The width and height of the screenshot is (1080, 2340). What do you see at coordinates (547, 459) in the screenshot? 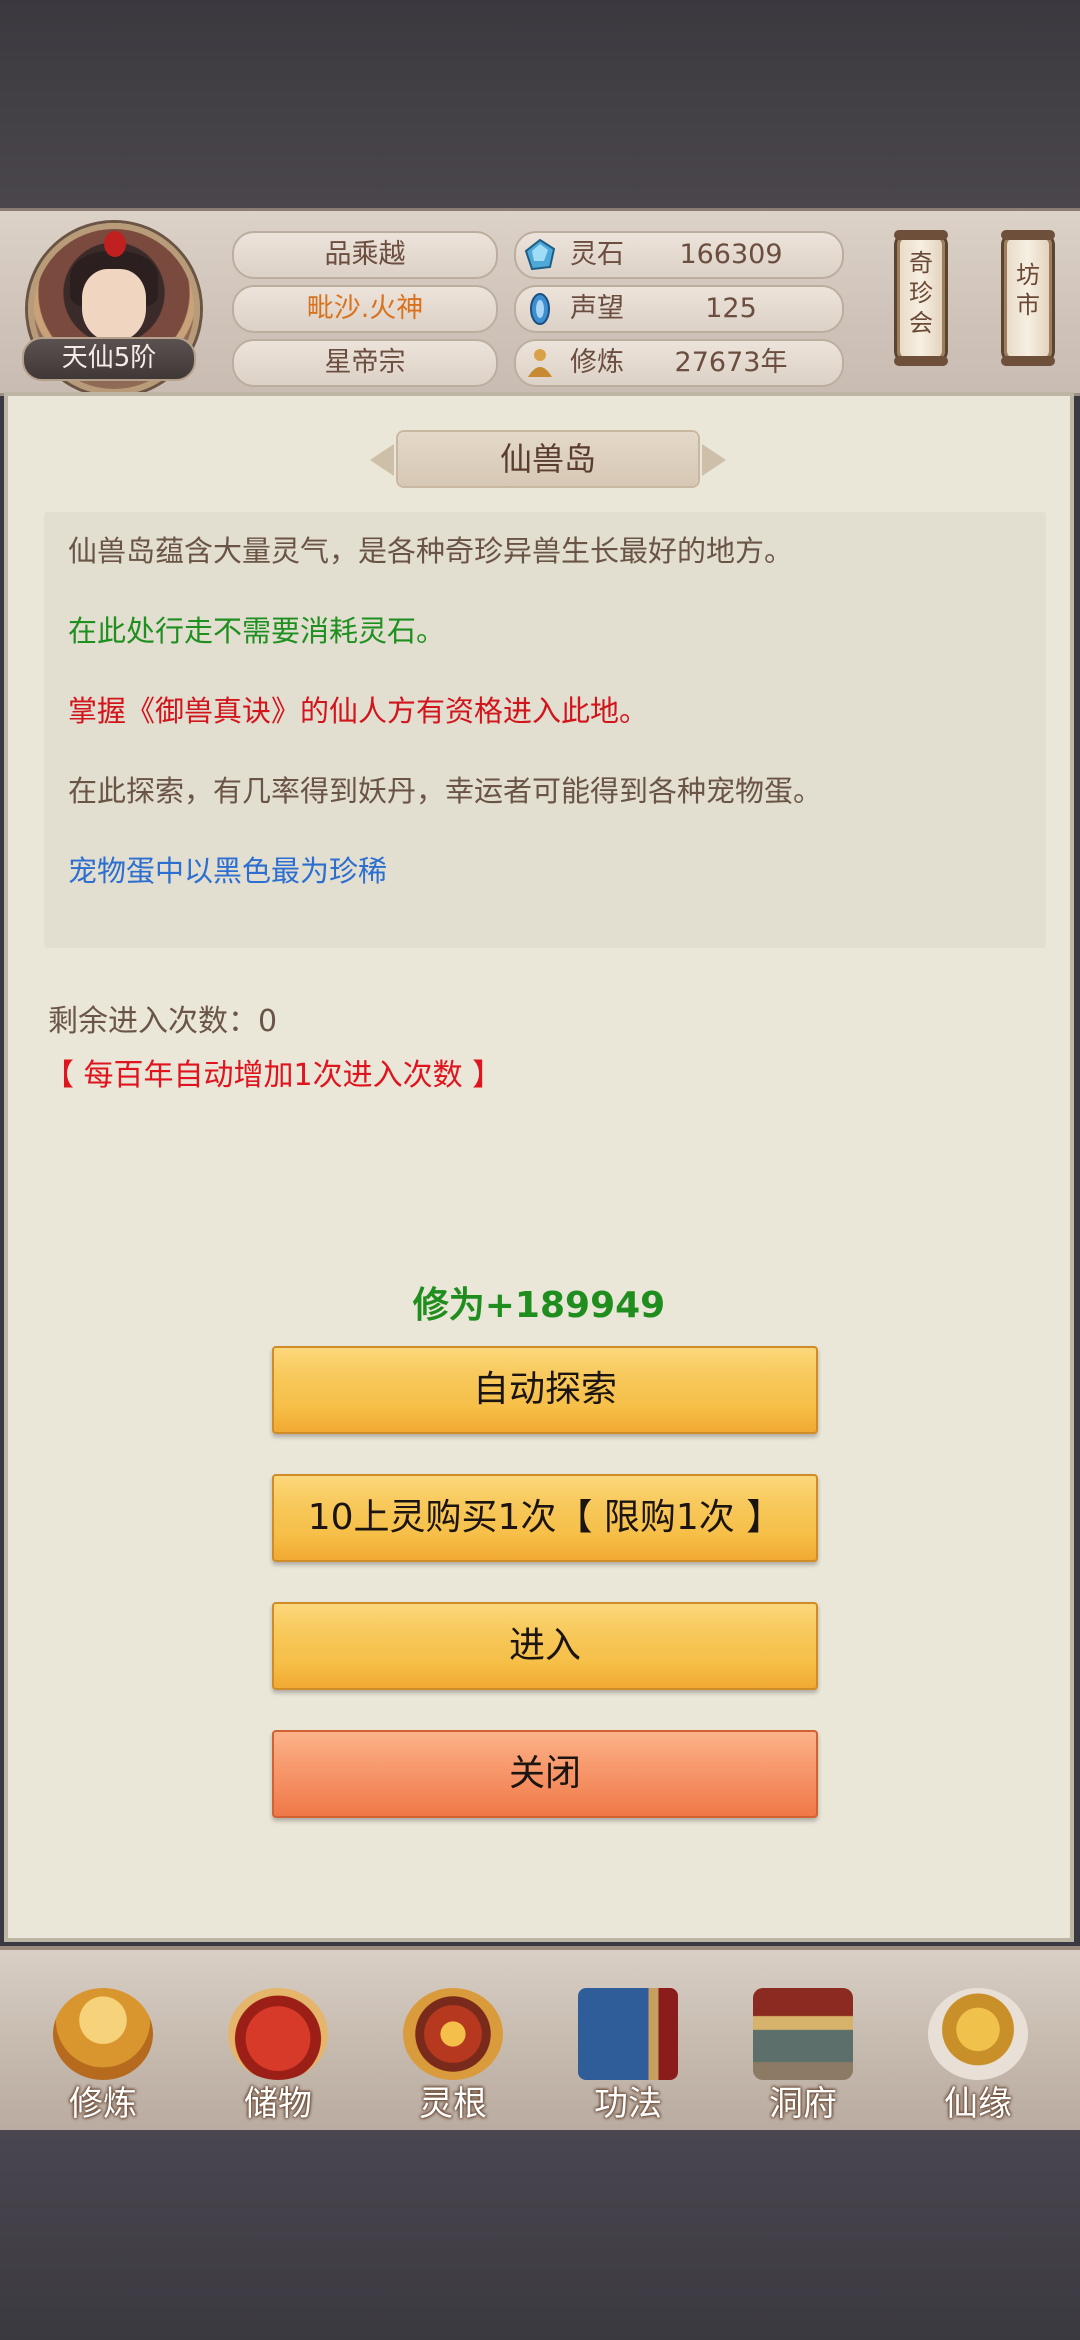
I see `panel-title: 仙兽岛` at bounding box center [547, 459].